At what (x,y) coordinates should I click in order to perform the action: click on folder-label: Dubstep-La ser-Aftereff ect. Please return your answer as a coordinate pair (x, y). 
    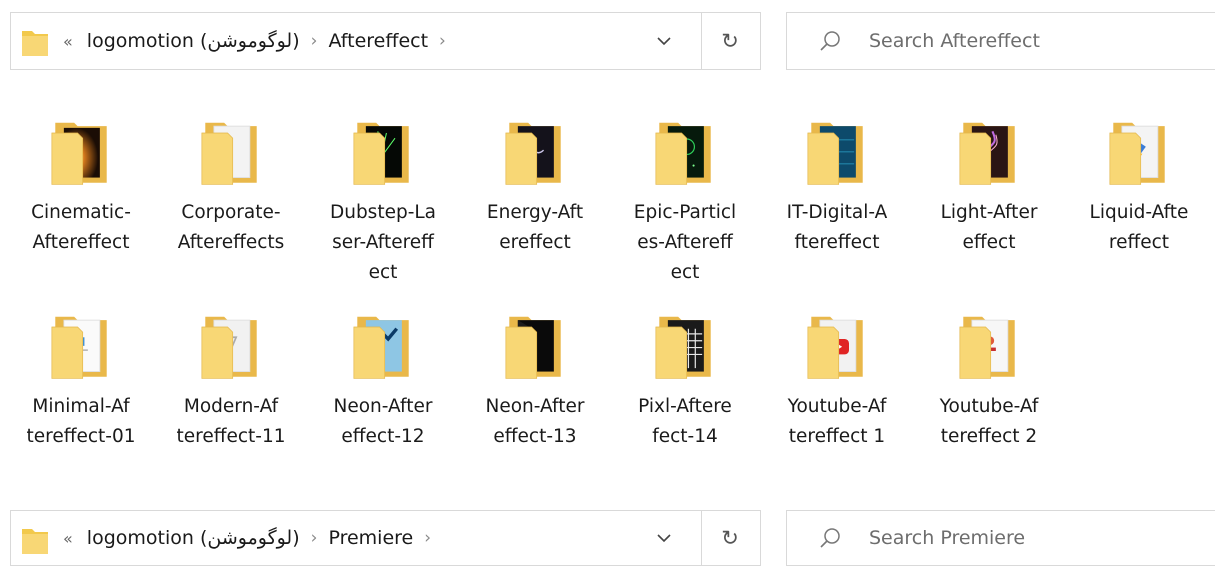
    Looking at the image, I should click on (383, 242).